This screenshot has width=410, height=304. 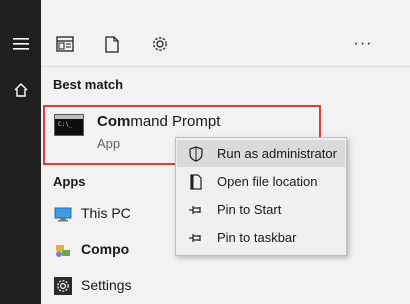 What do you see at coordinates (106, 213) in the screenshot?
I see `app-item-label: This PC` at bounding box center [106, 213].